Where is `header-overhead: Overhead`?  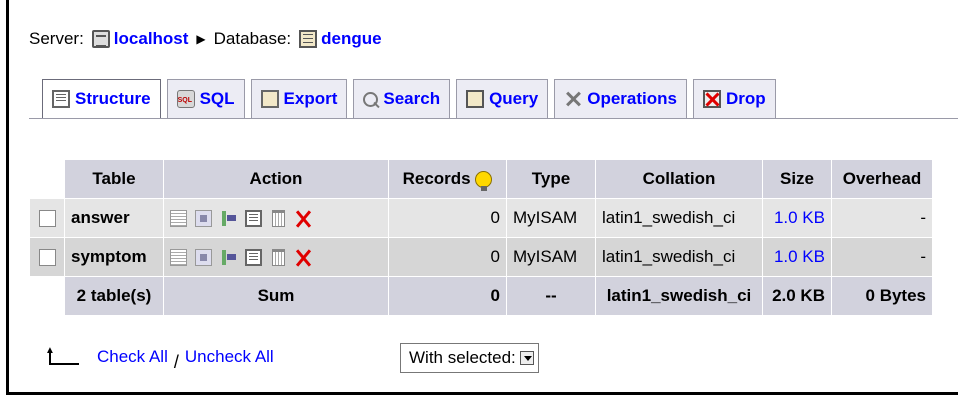
header-overhead: Overhead is located at coordinates (882, 179).